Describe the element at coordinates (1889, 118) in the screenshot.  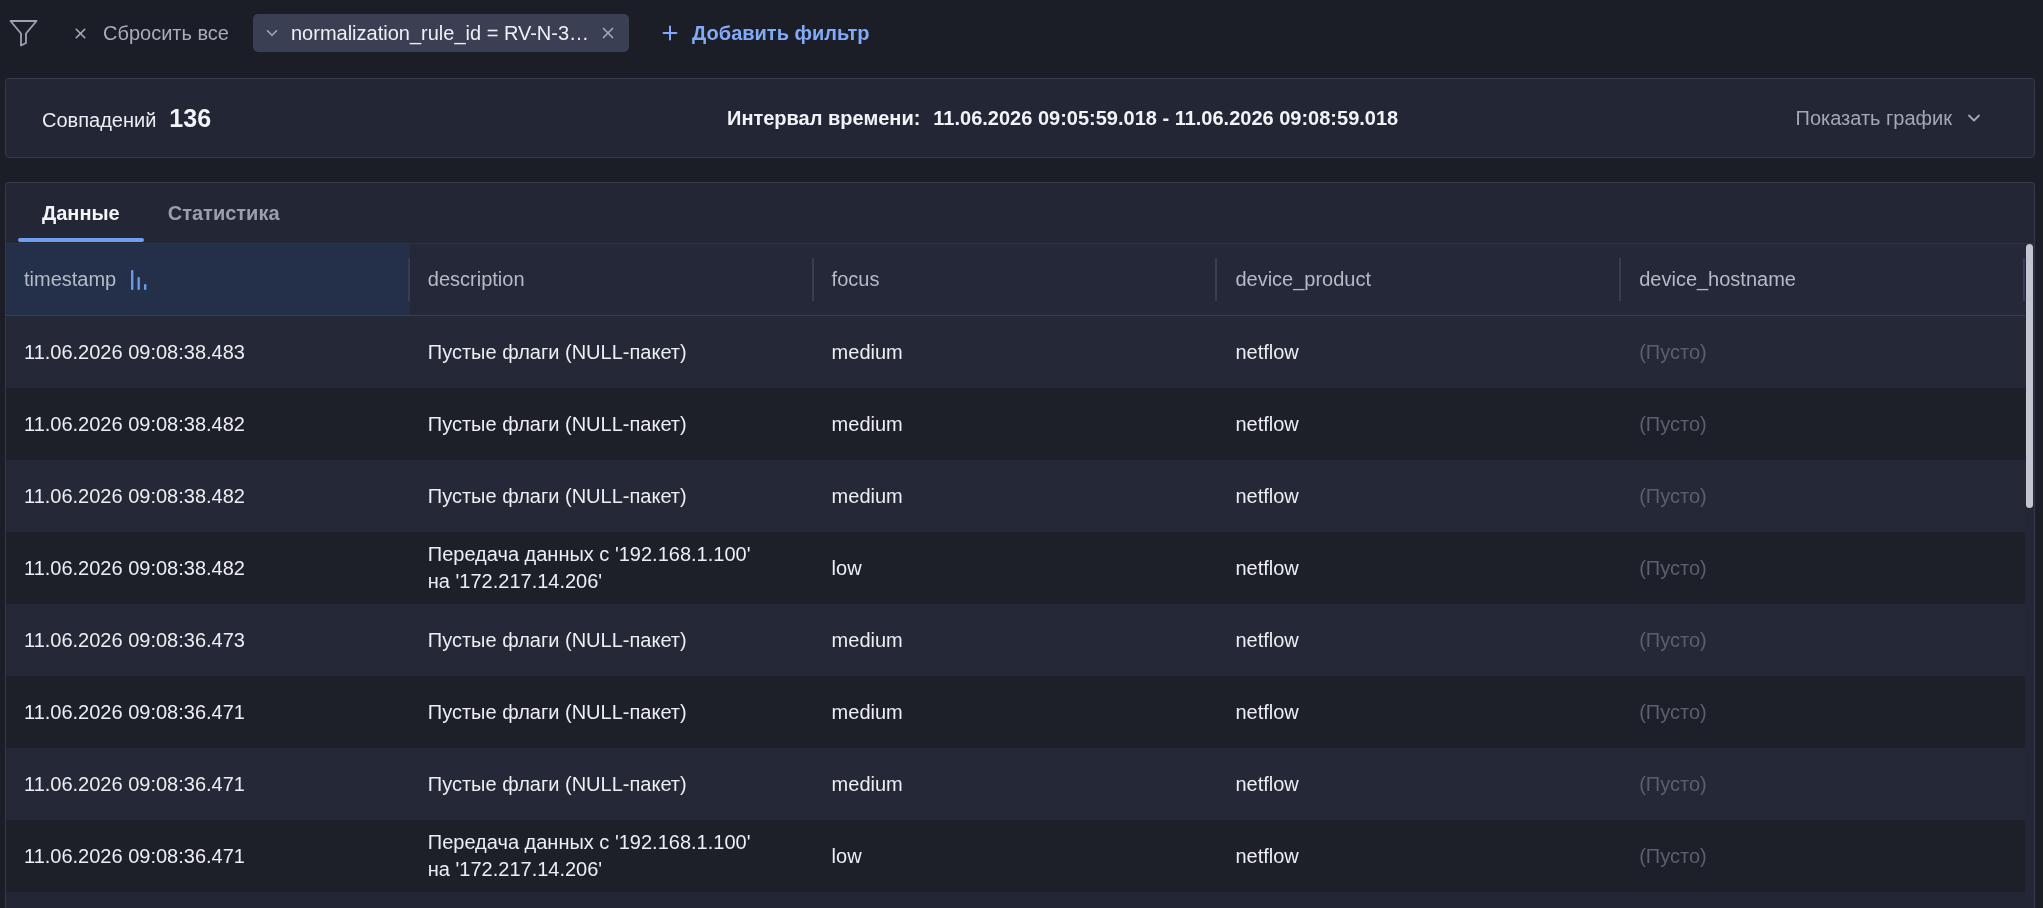
I see `show-chart-button: Показать график` at that location.